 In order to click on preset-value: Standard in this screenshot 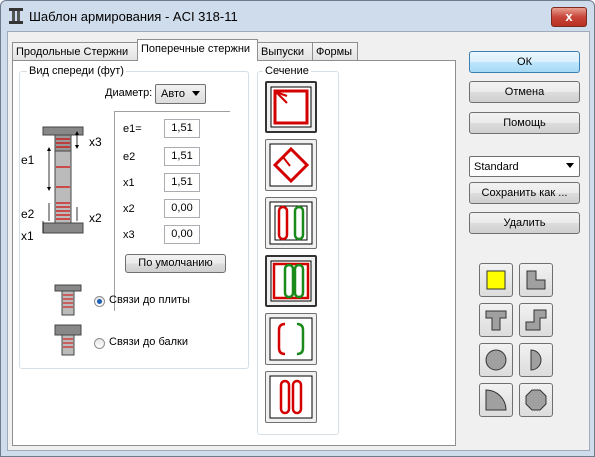, I will do `click(496, 167)`.